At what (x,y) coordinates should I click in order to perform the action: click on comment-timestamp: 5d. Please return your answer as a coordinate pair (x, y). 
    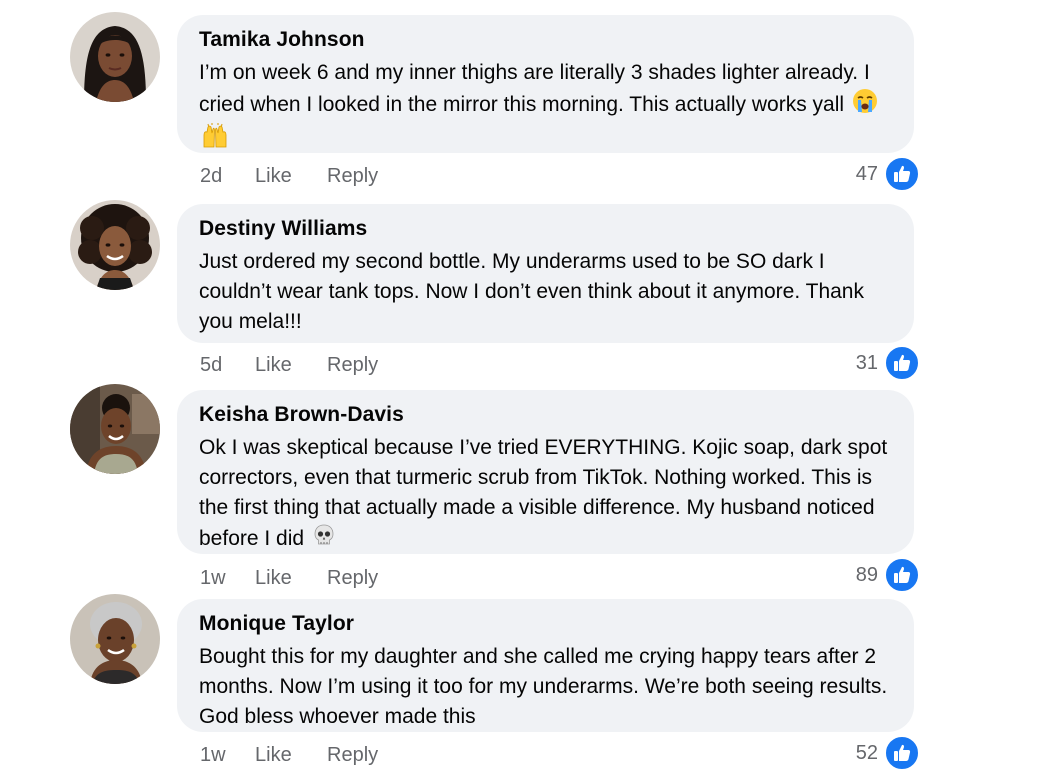
    Looking at the image, I should click on (211, 365).